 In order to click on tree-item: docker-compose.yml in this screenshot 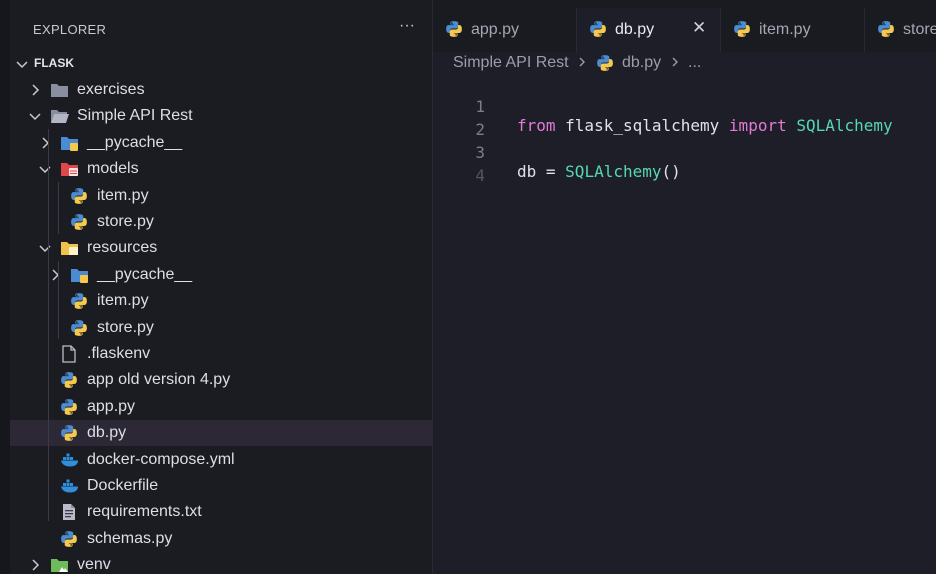, I will do `click(221, 460)`.